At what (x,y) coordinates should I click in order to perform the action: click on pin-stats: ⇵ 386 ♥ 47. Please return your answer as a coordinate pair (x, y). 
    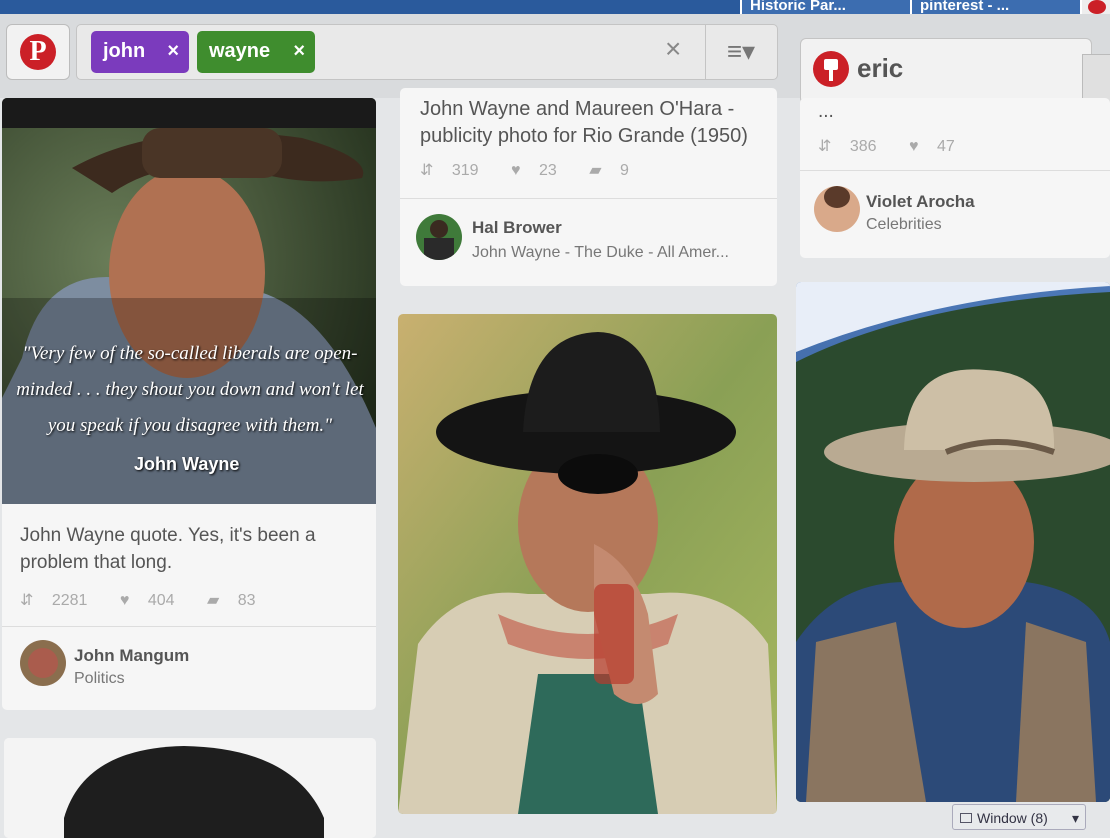
    Looking at the image, I should click on (900, 146).